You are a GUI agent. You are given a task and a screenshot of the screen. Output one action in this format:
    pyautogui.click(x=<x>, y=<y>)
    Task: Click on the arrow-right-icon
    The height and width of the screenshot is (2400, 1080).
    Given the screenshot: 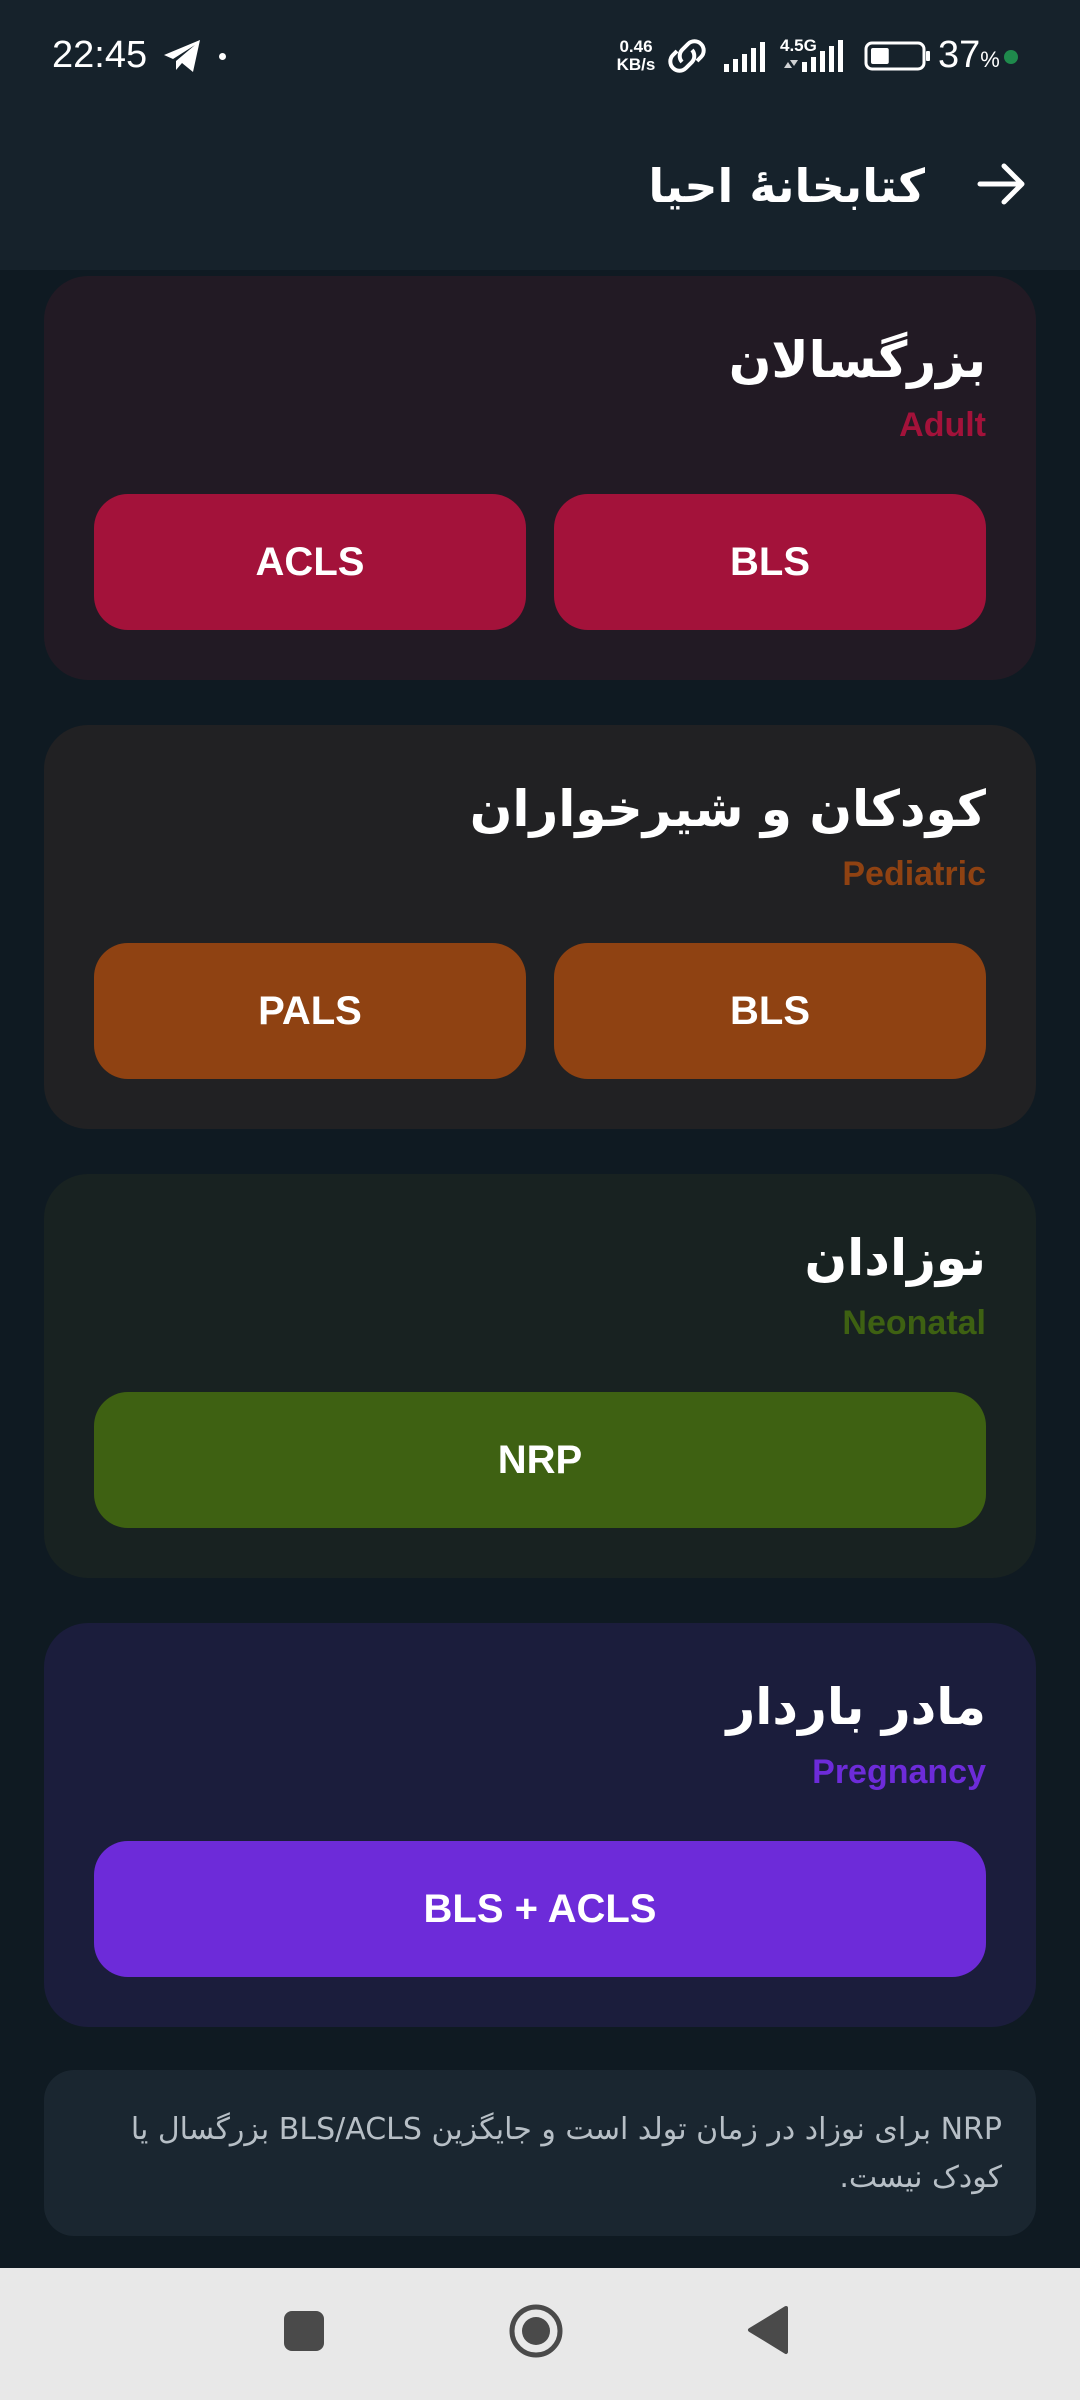 What is the action you would take?
    pyautogui.click(x=1002, y=184)
    